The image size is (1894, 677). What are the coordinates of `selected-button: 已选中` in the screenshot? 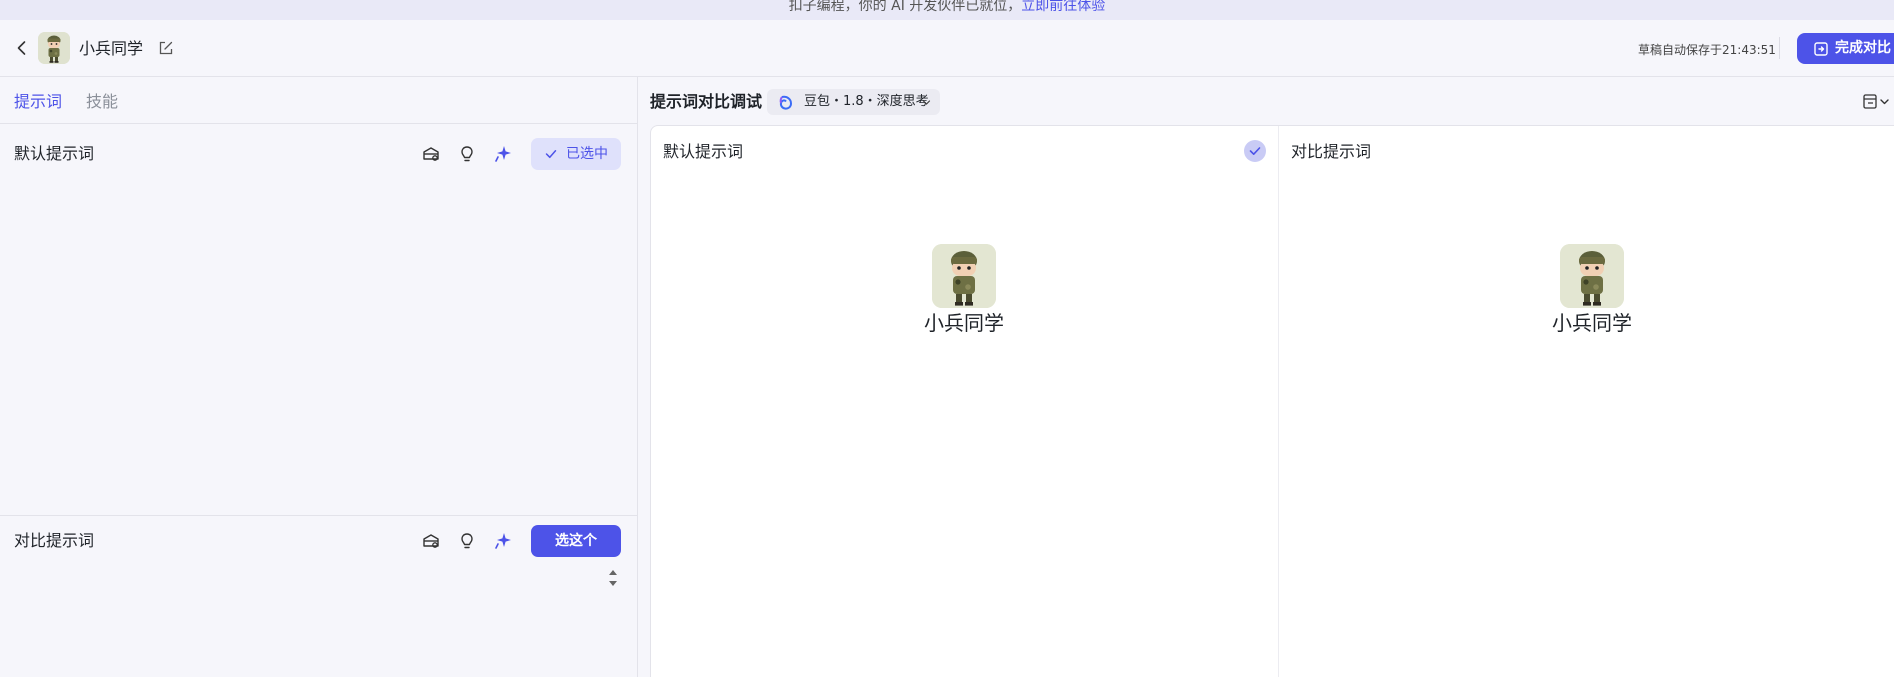 It's located at (576, 154).